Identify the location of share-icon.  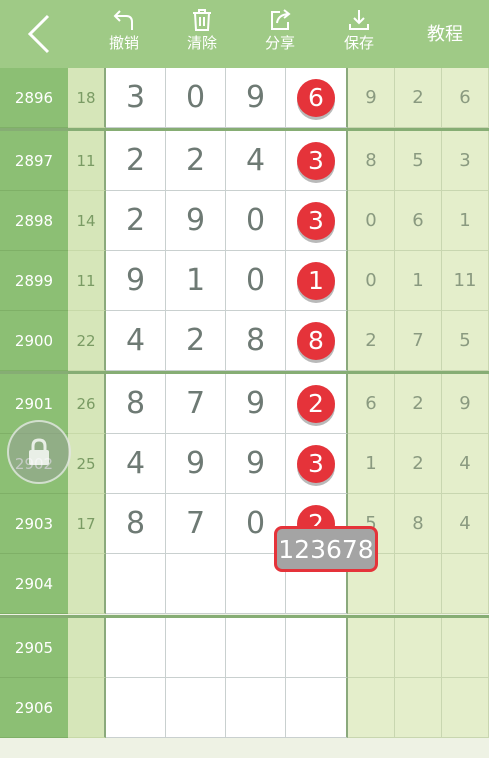
(281, 19).